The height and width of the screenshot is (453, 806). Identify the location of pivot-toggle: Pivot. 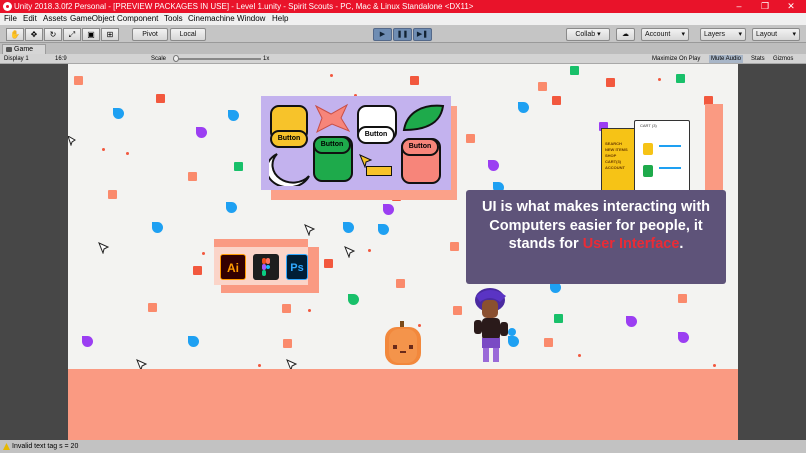
(150, 34).